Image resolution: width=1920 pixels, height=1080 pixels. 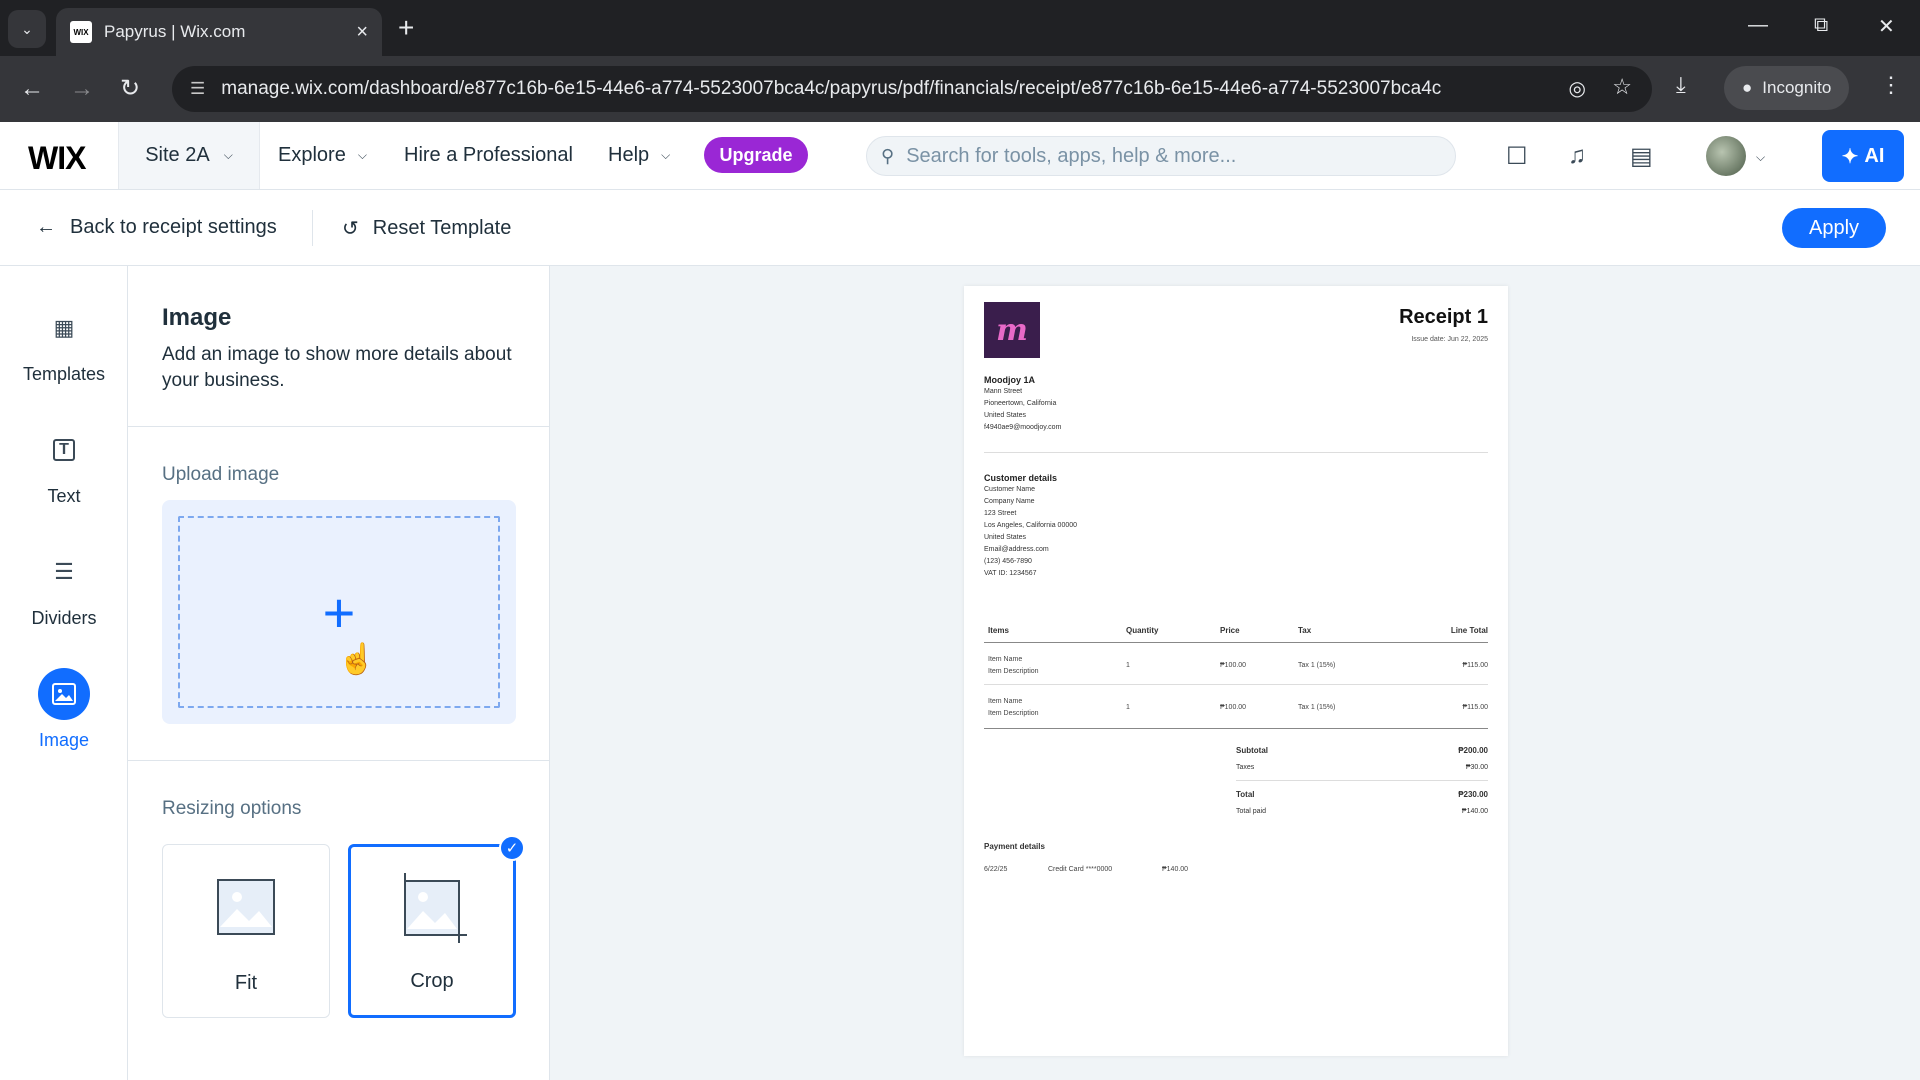 What do you see at coordinates (406, 28) in the screenshot?
I see `new-tab-icon: +` at bounding box center [406, 28].